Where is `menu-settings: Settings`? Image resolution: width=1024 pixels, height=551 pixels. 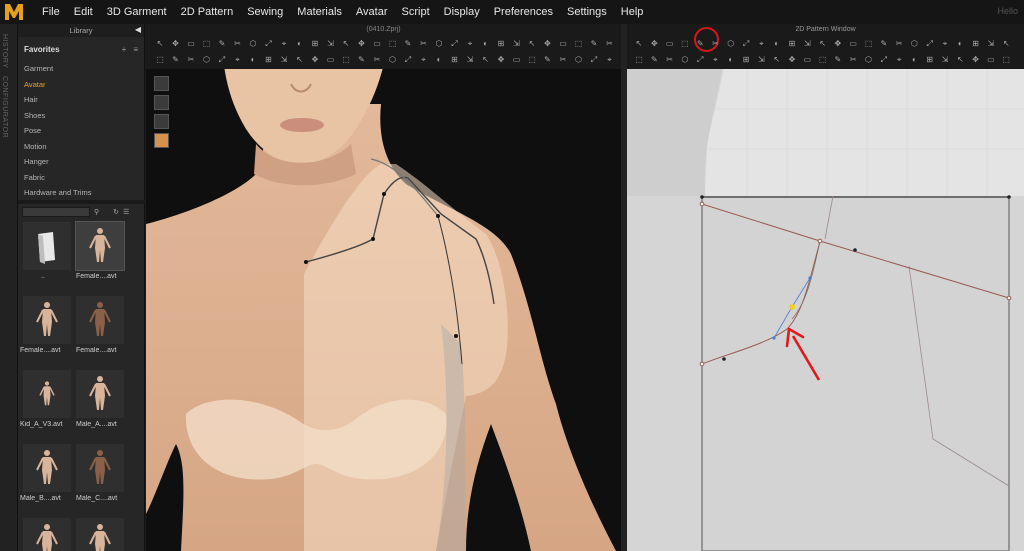 menu-settings: Settings is located at coordinates (587, 12).